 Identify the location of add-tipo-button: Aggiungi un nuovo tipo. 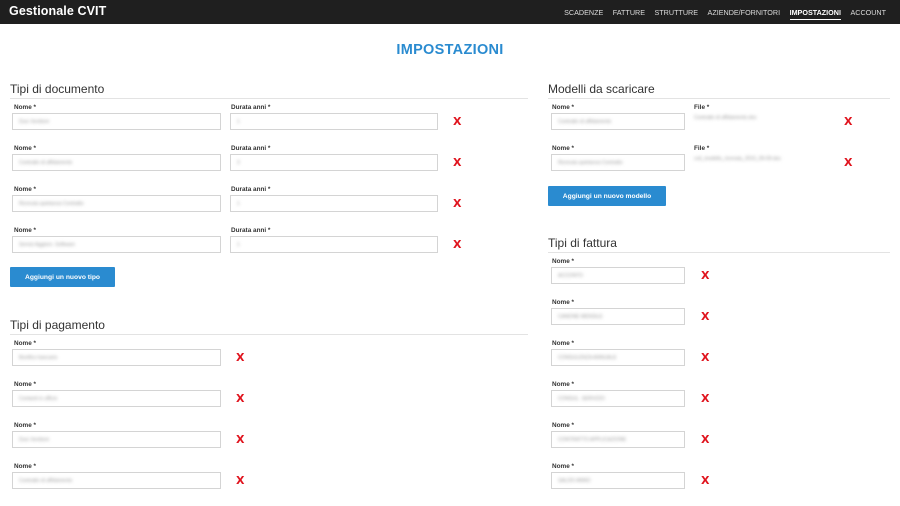
(62, 277).